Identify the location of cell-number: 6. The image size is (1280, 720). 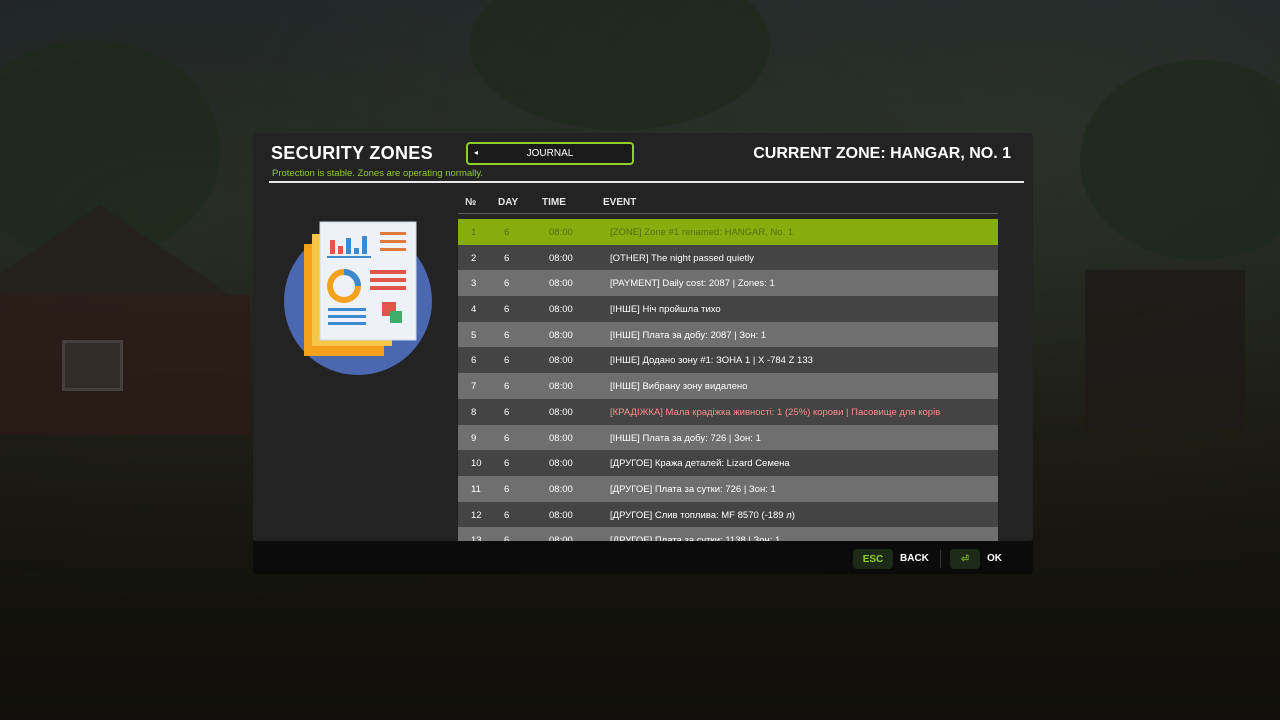
(474, 361).